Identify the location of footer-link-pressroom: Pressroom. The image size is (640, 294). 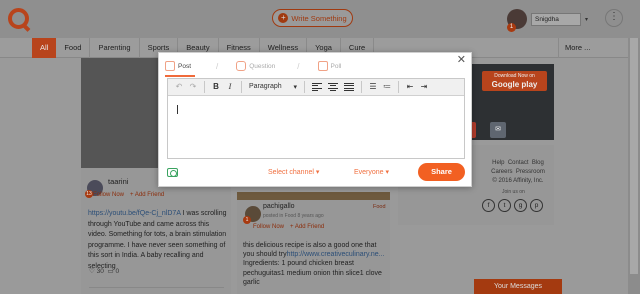
(530, 172).